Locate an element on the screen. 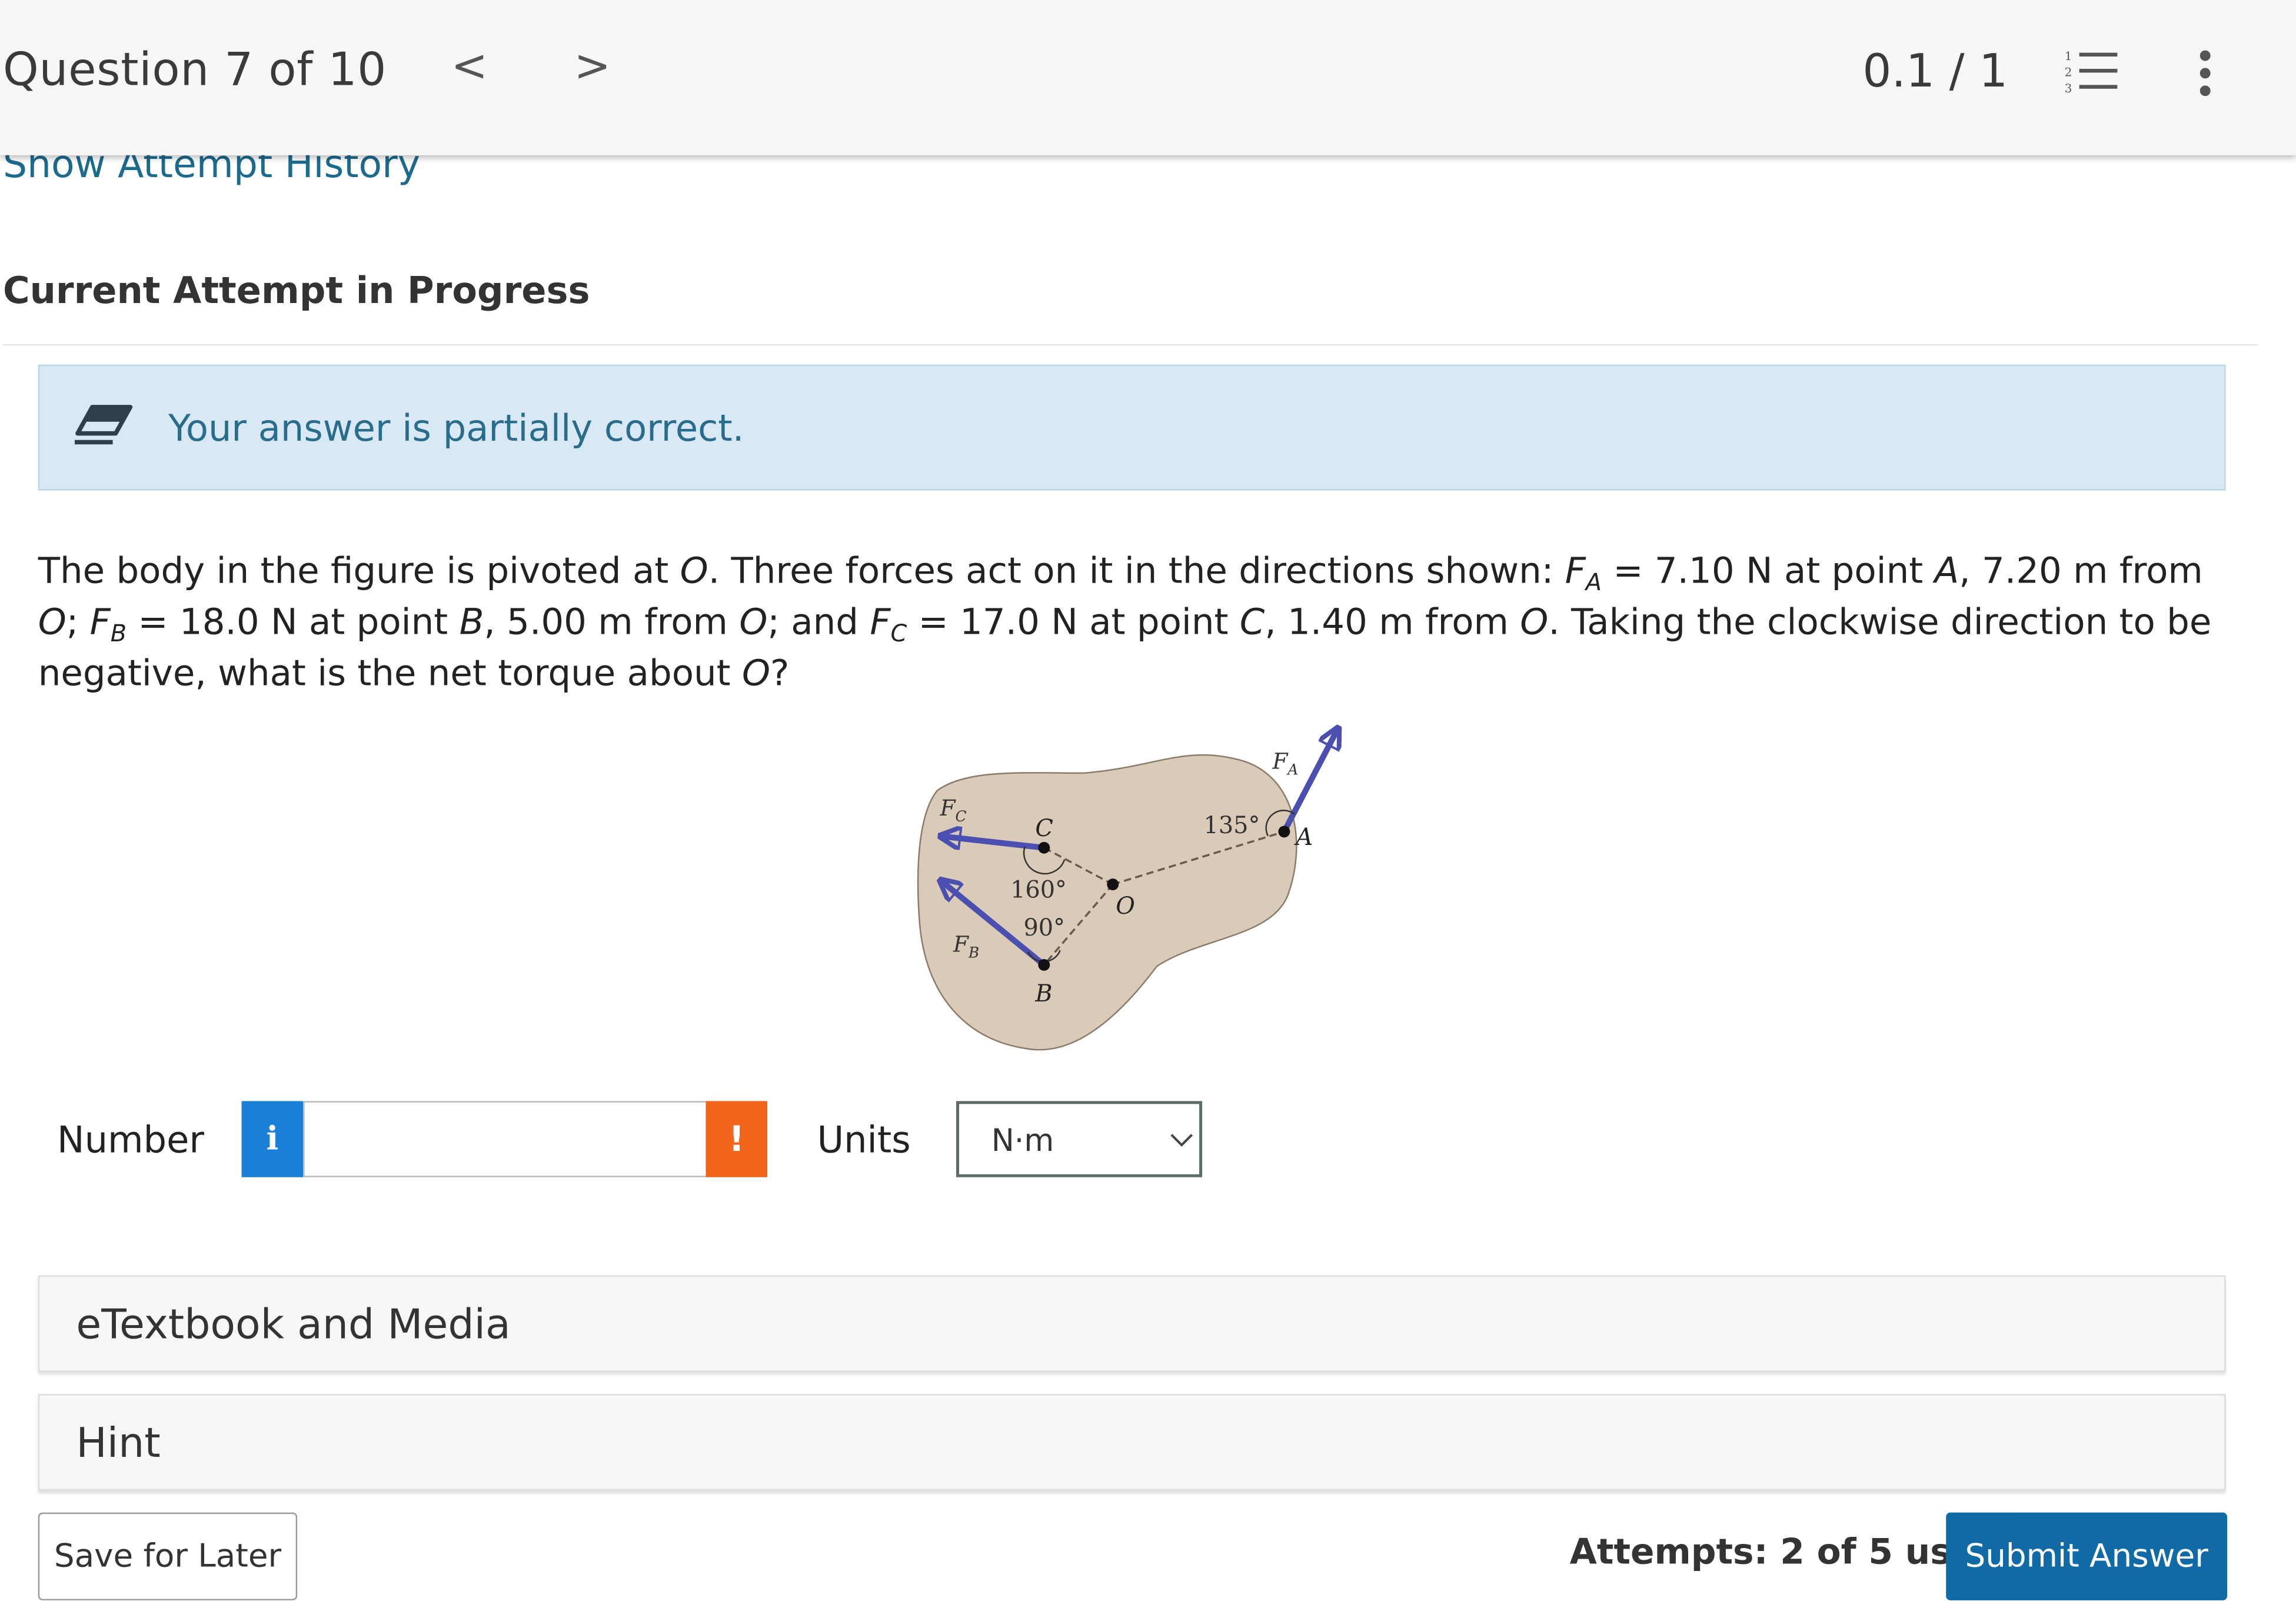 Image resolution: width=2296 pixels, height=1621 pixels. number-label: Number is located at coordinates (131, 1140).